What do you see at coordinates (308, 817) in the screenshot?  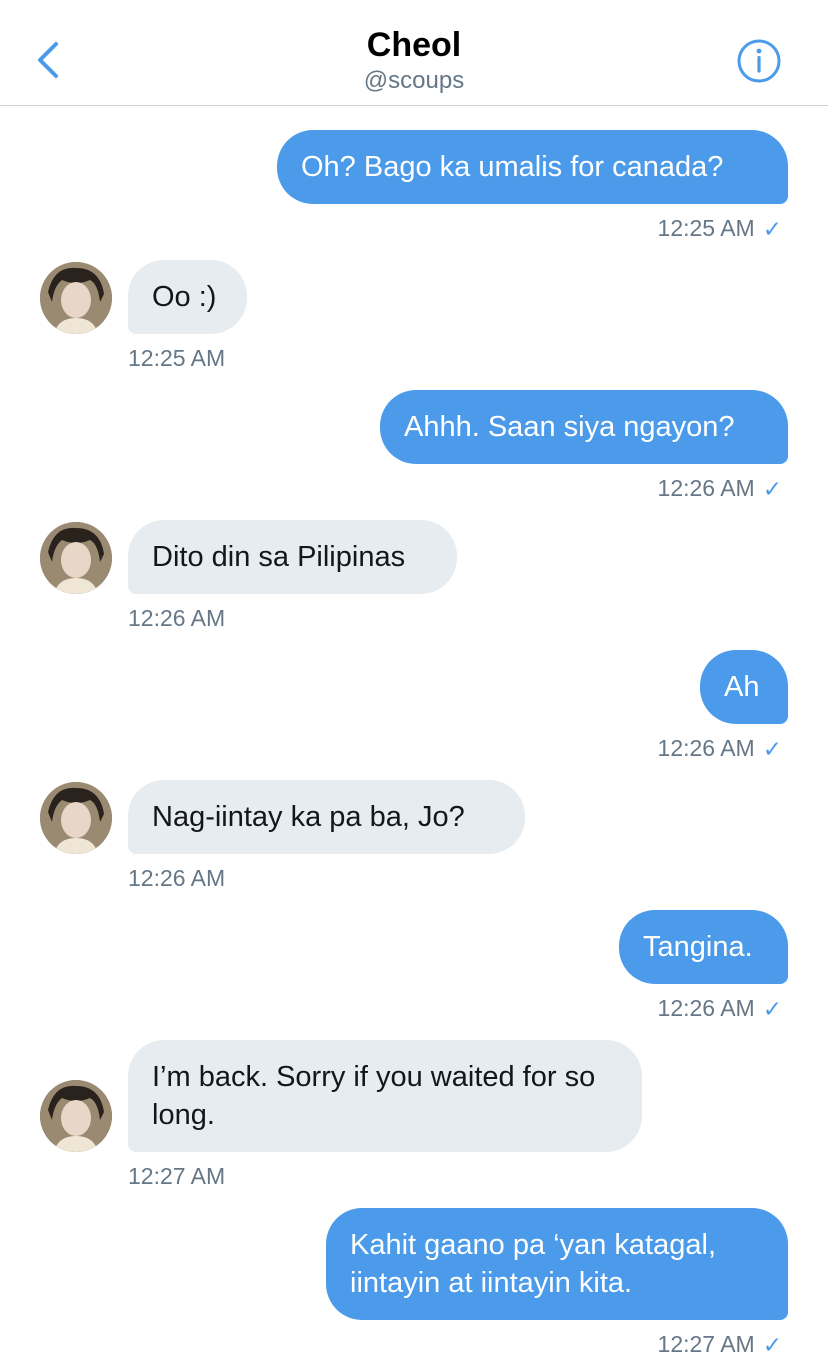 I see `message-text: Nag-iintay ka pa ba, Jo?` at bounding box center [308, 817].